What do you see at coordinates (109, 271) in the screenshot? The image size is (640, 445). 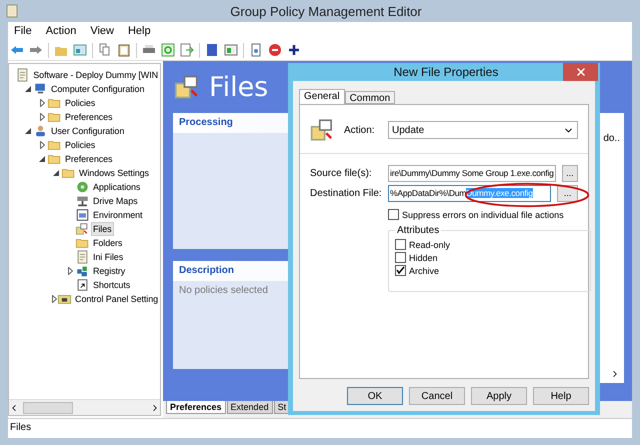 I see `tree-item: Registry` at bounding box center [109, 271].